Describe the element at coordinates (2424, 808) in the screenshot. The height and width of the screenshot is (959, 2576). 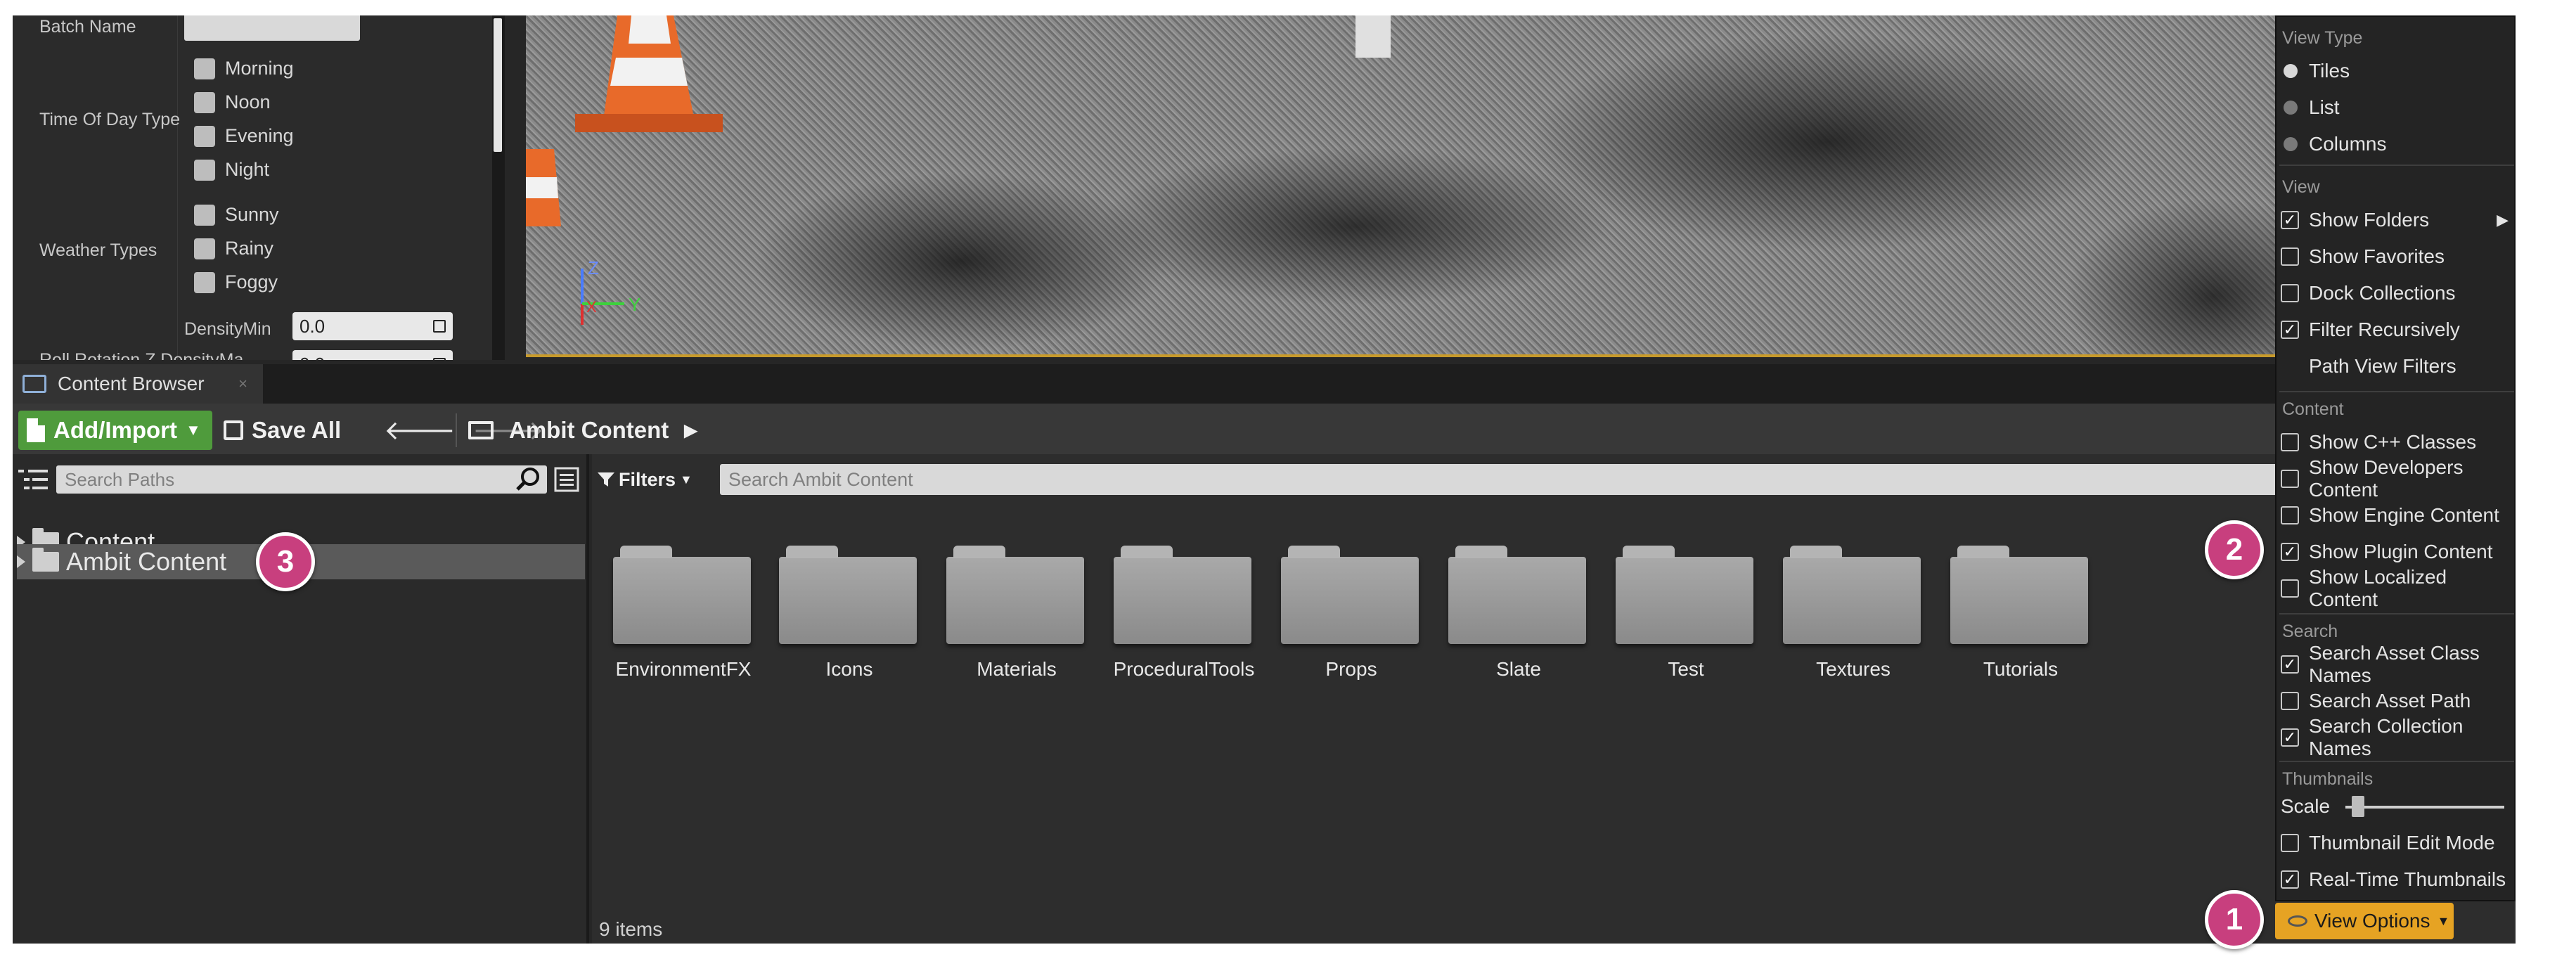
I see `scale-slider-track` at that location.